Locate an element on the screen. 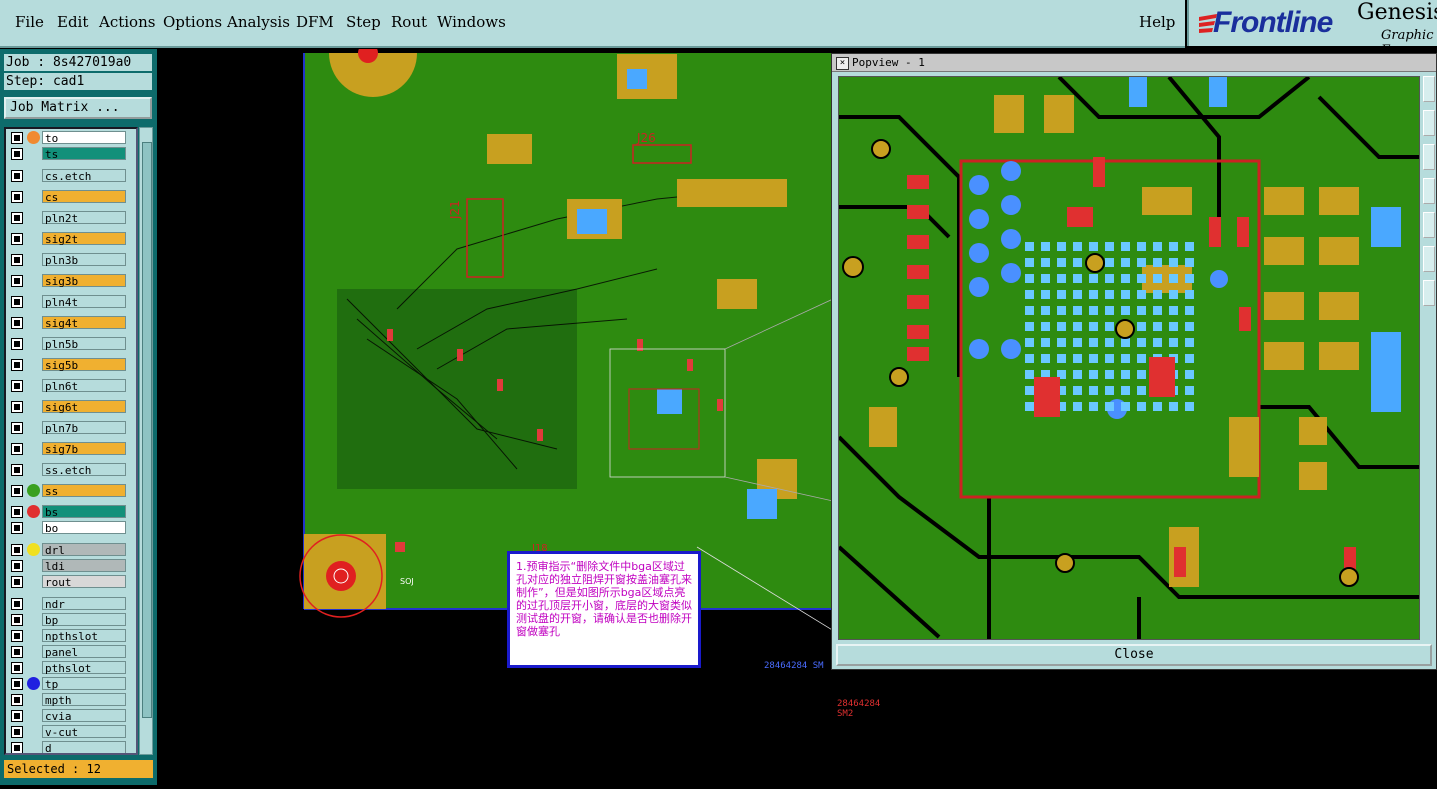 The image size is (1437, 789). menu-dfm: DFM is located at coordinates (315, 22).